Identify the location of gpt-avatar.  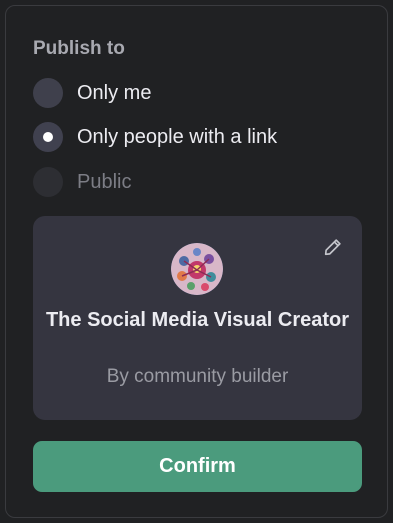
(197, 269).